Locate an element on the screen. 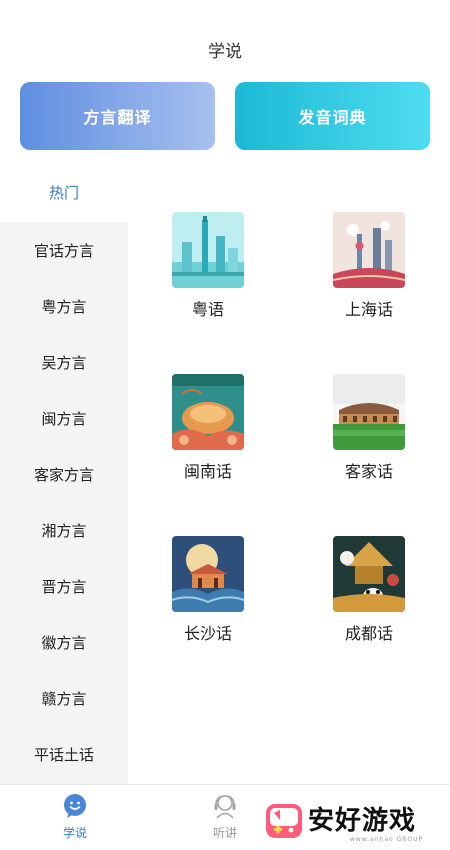  watermark: 安好游戏 www.anhao GROUP is located at coordinates (354, 821).